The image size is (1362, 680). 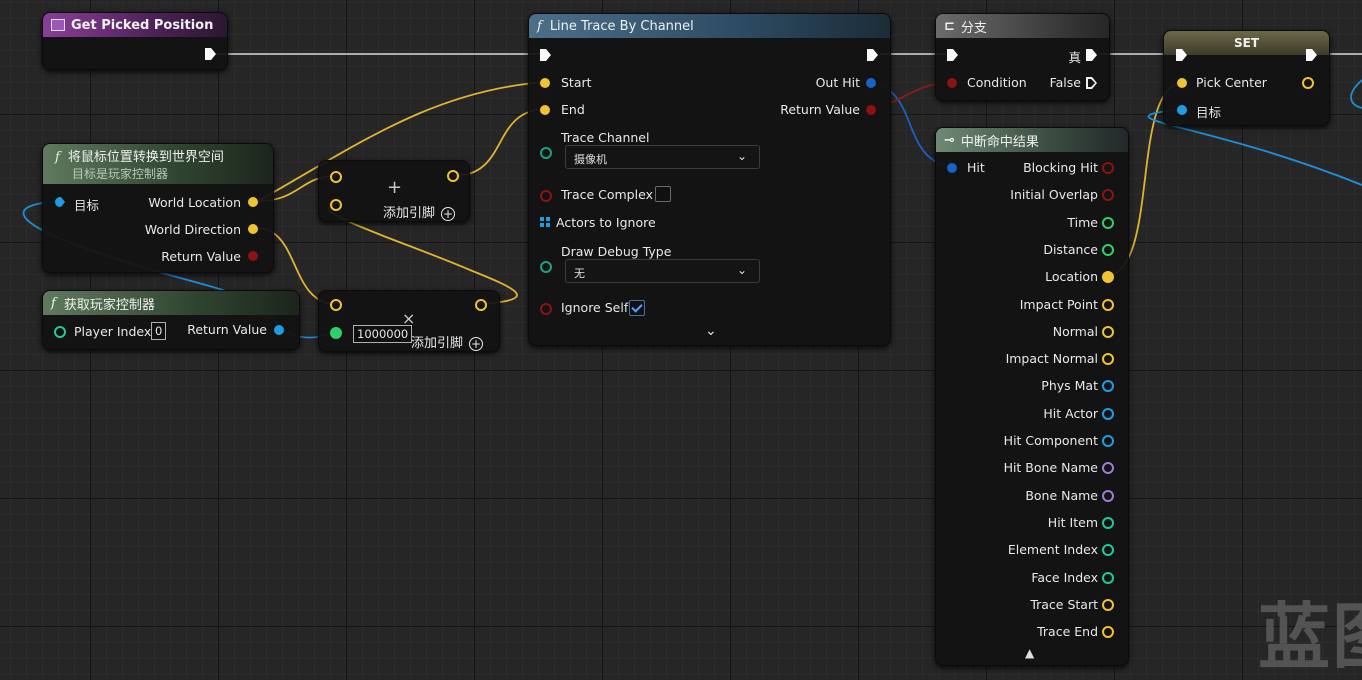 What do you see at coordinates (621, 26) in the screenshot?
I see `line-trace-title: Line Trace By Channel` at bounding box center [621, 26].